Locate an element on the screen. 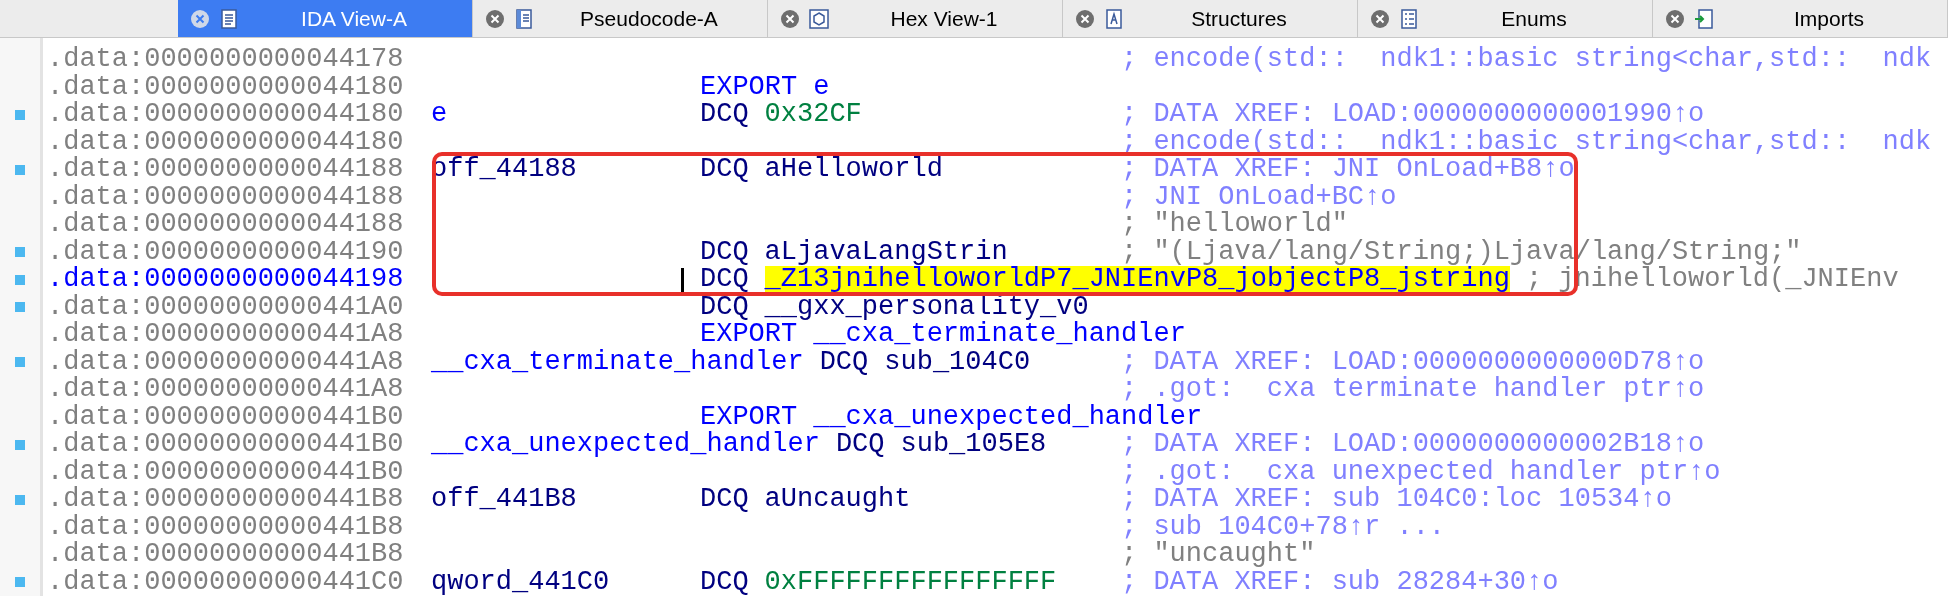  label: qword_441C0 is located at coordinates (520, 582).